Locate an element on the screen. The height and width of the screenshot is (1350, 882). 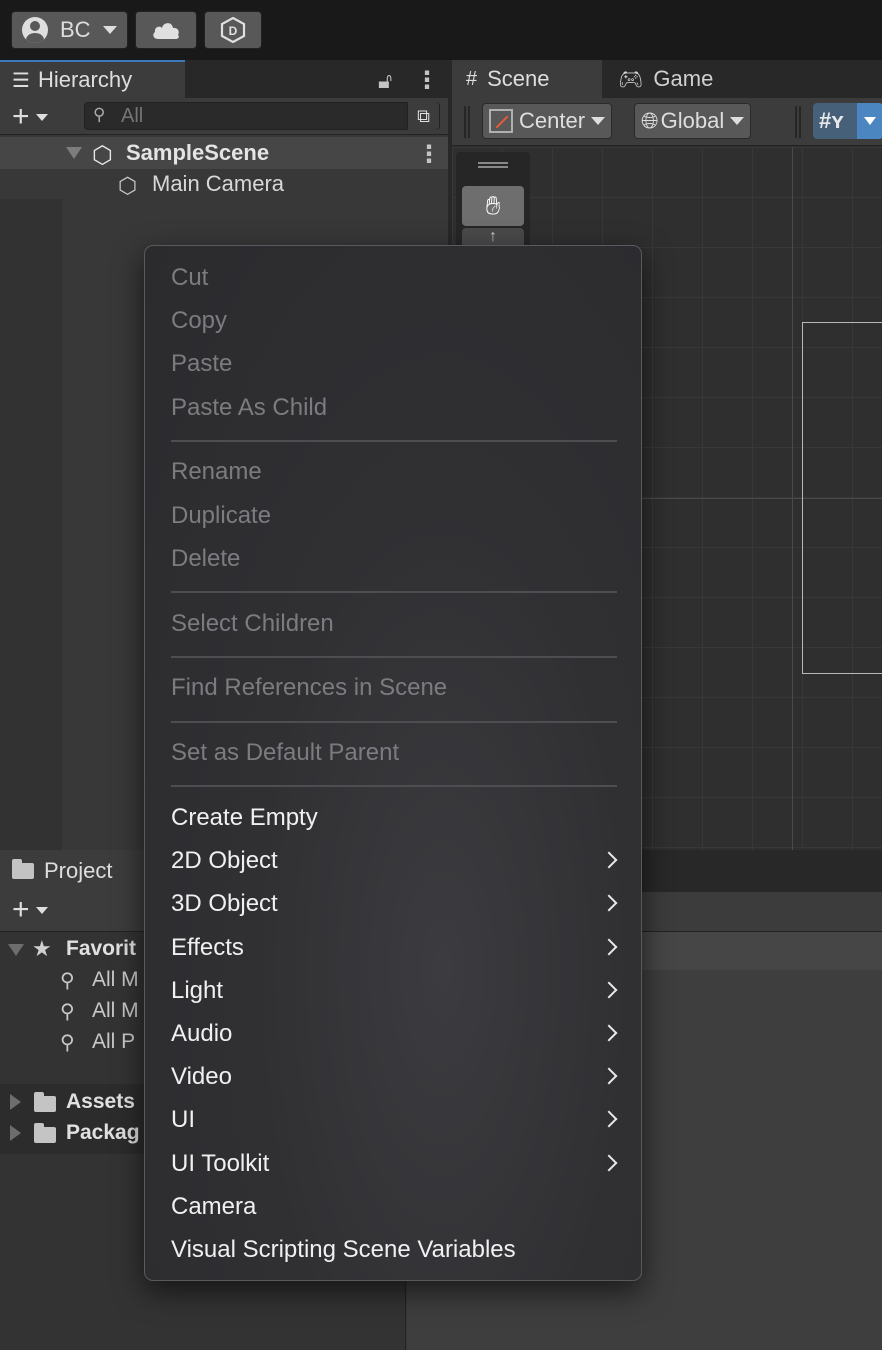
cloud-button is located at coordinates (166, 30).